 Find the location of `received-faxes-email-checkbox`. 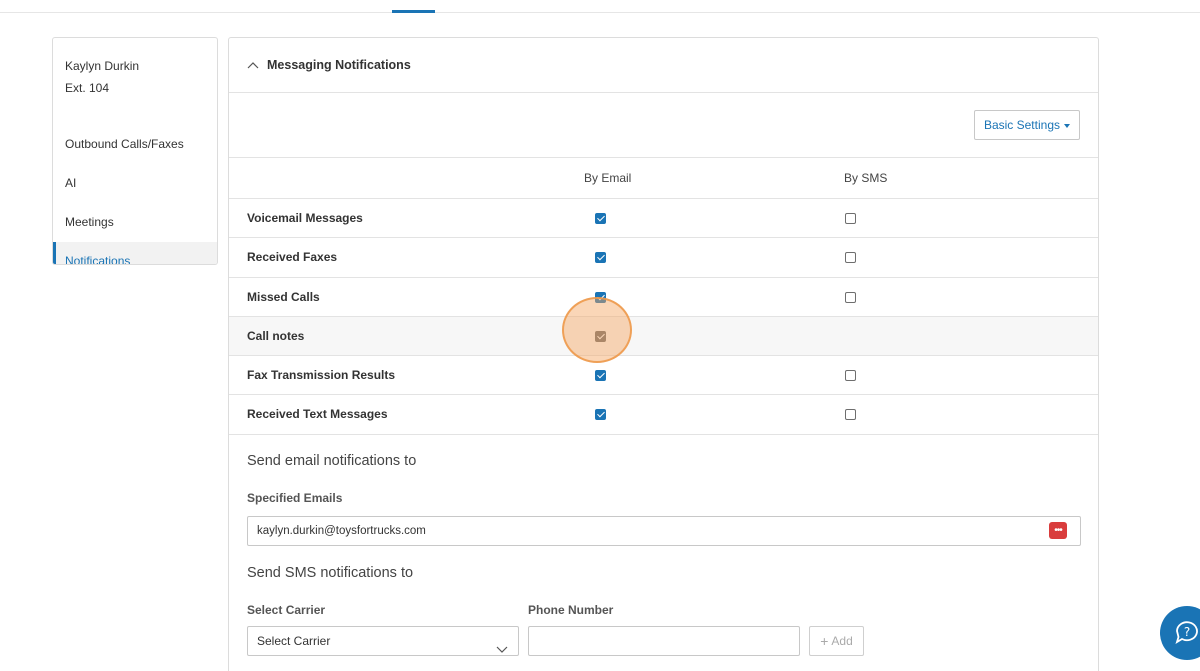

received-faxes-email-checkbox is located at coordinates (600, 258).